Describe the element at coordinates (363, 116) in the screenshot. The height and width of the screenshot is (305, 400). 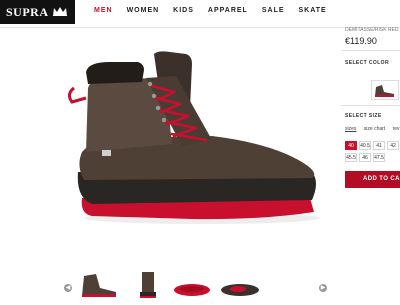
I see `select-size-label: SELECT SIZE` at that location.